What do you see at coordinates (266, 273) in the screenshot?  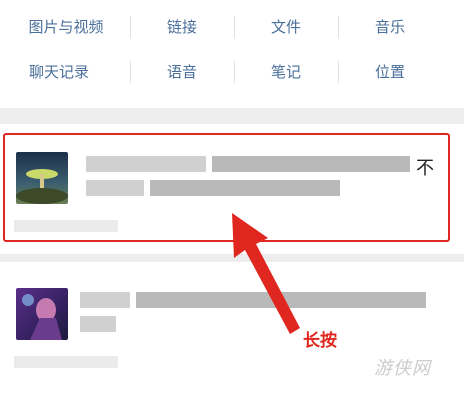 I see `arrow-icon` at bounding box center [266, 273].